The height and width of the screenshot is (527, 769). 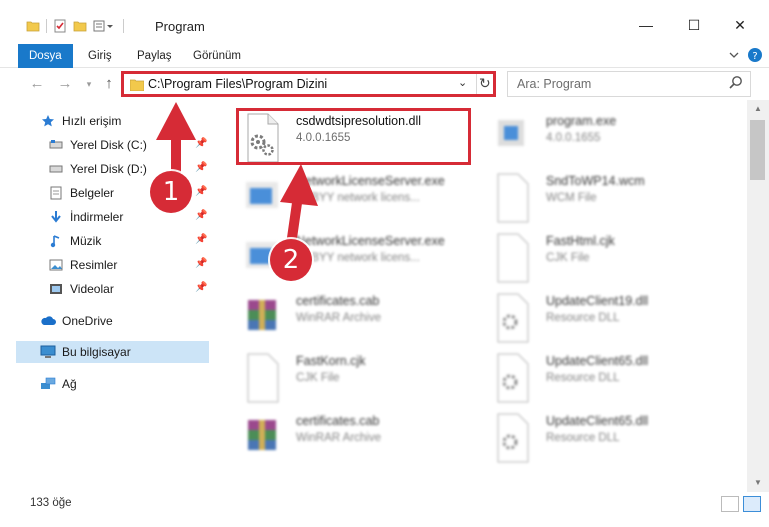 What do you see at coordinates (48, 384) in the screenshot?
I see `network-icon` at bounding box center [48, 384].